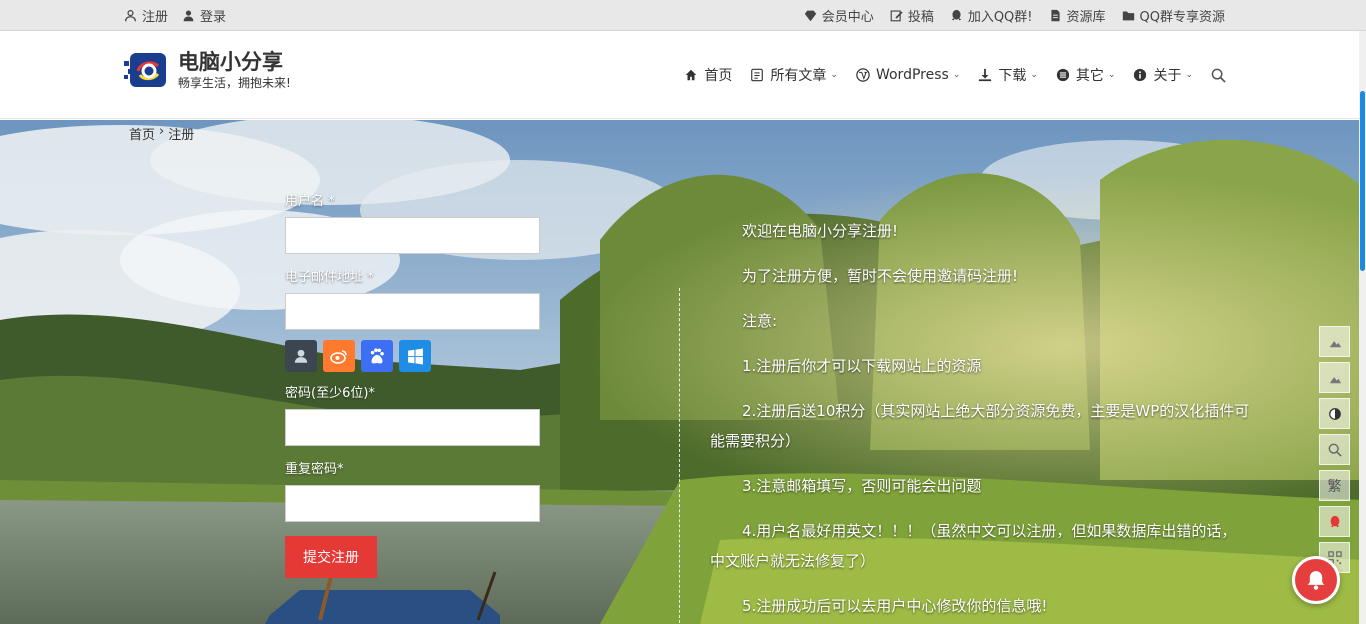 The image size is (1366, 624). I want to click on notification-bell-button, so click(1316, 580).